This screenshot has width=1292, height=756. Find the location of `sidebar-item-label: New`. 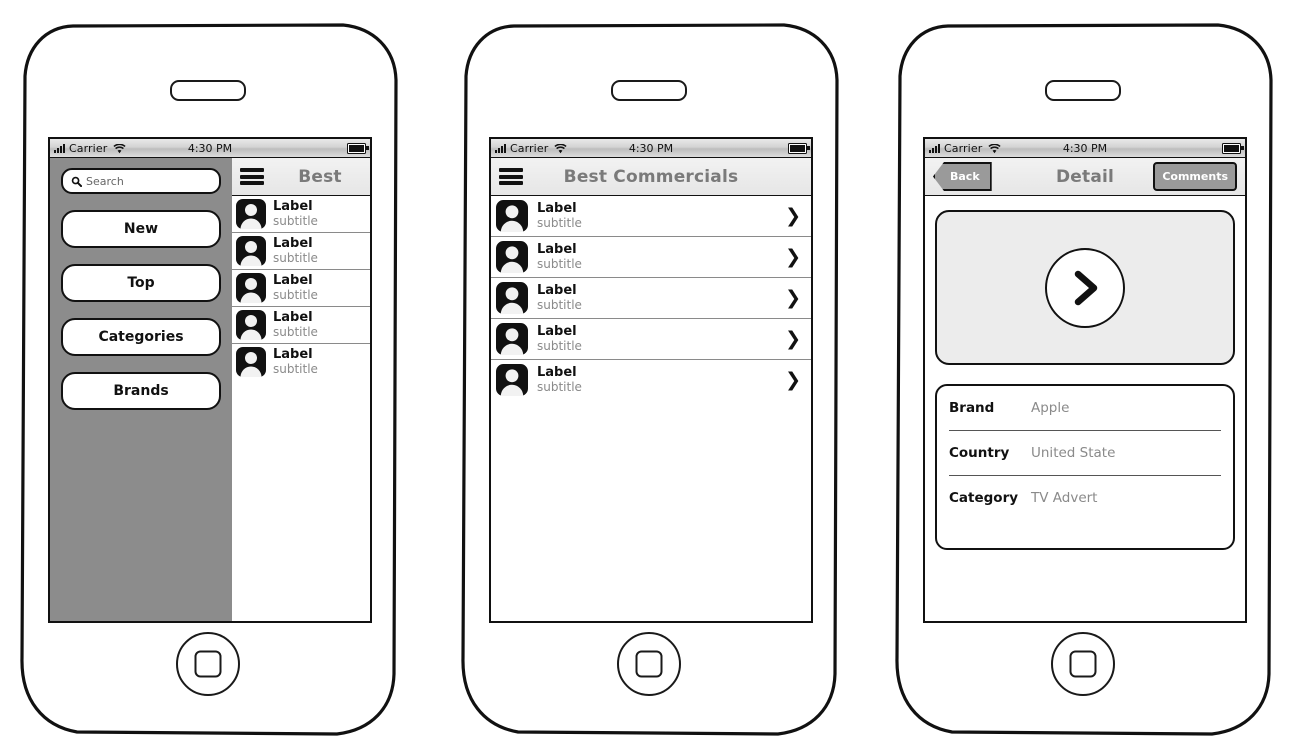

sidebar-item-label: New is located at coordinates (141, 229).